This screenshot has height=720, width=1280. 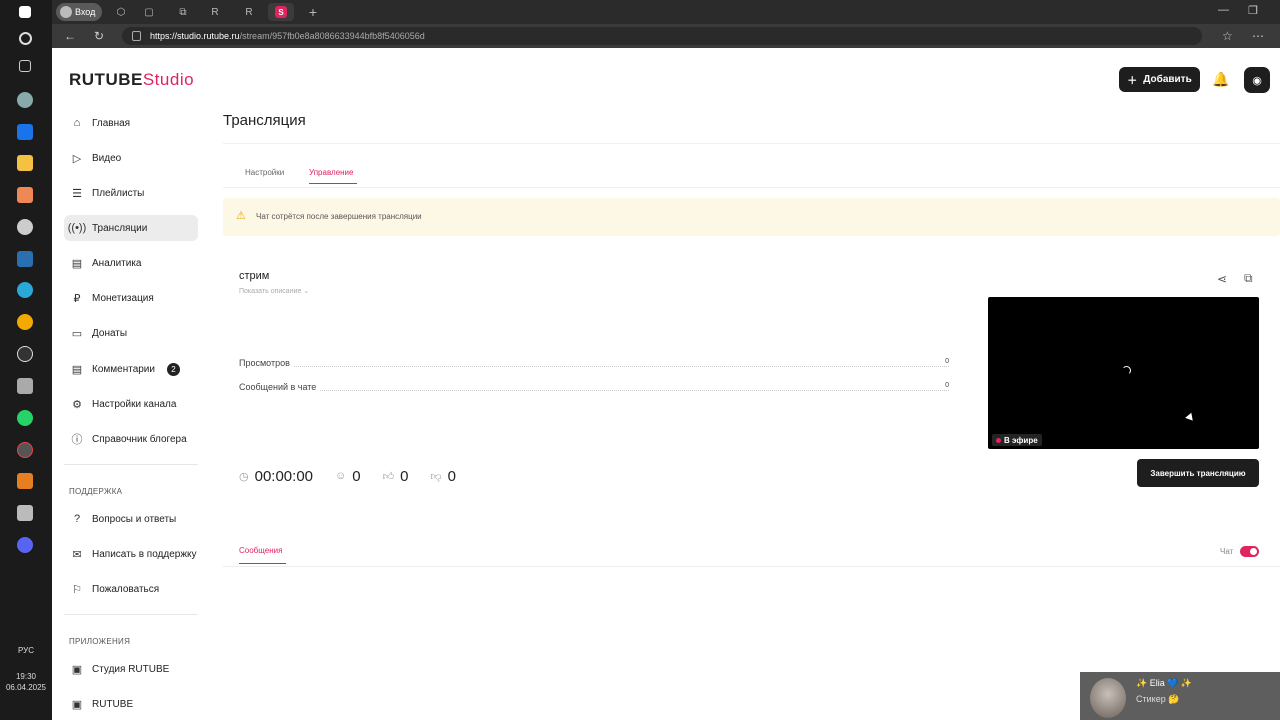 What do you see at coordinates (1258, 36) in the screenshot?
I see `more-icon: ⋯` at bounding box center [1258, 36].